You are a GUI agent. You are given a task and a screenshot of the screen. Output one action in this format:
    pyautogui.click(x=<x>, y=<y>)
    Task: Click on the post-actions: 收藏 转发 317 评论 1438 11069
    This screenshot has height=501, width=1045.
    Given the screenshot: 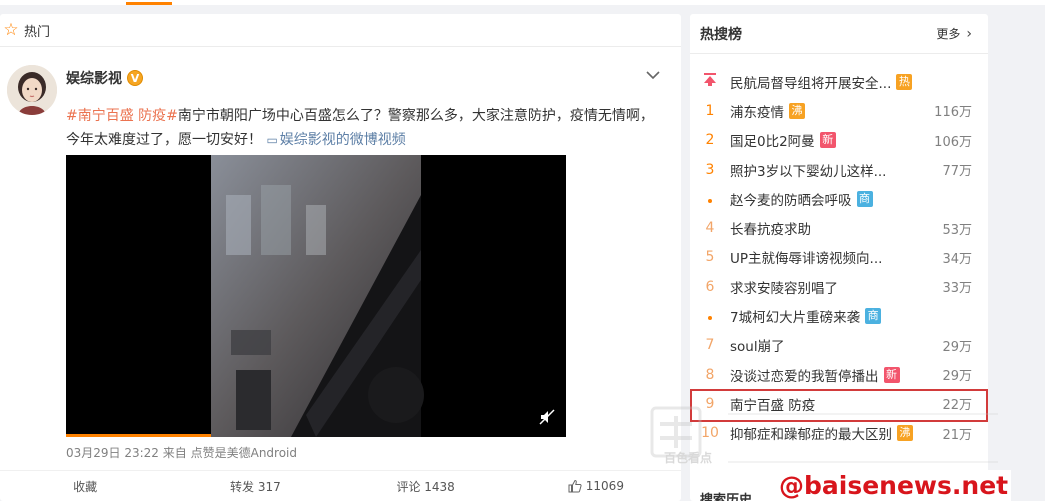 What is the action you would take?
    pyautogui.click(x=340, y=485)
    